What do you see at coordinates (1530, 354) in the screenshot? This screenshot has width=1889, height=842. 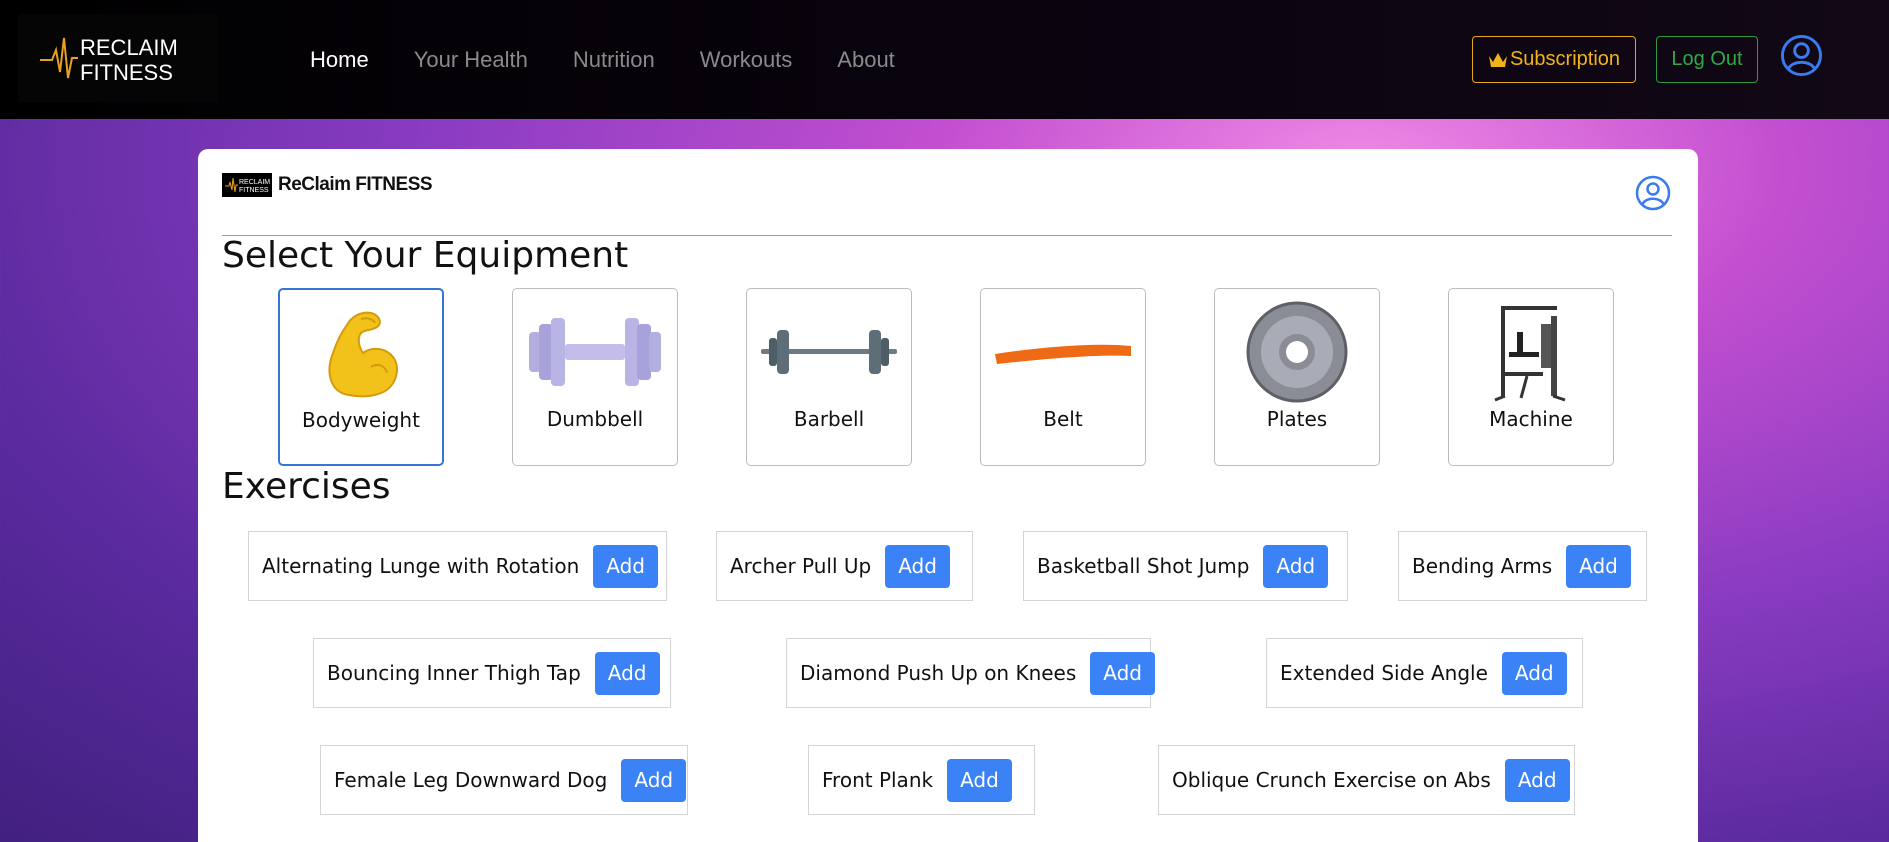 I see `gym-machine-icon` at bounding box center [1530, 354].